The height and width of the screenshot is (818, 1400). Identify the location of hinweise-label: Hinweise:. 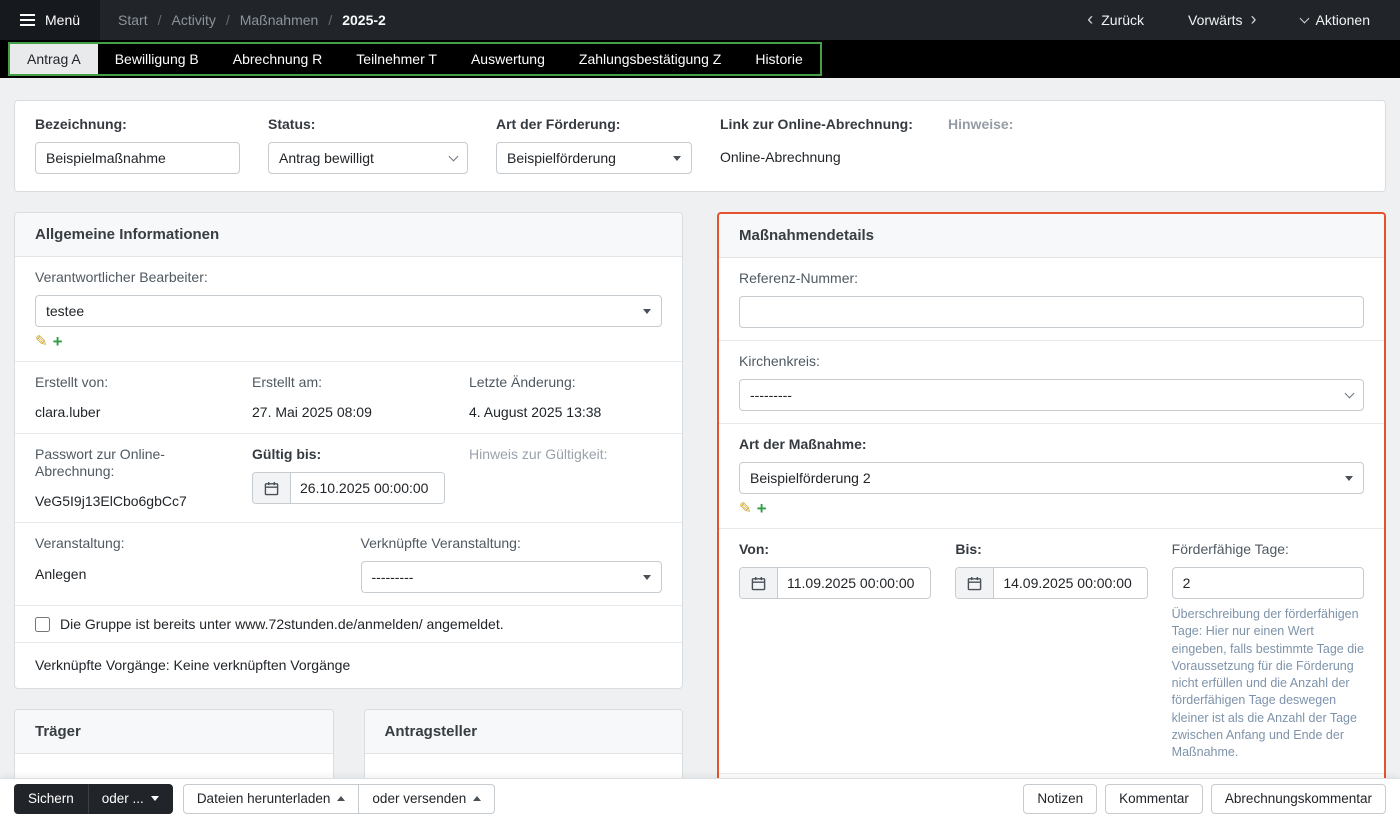
(981, 124).